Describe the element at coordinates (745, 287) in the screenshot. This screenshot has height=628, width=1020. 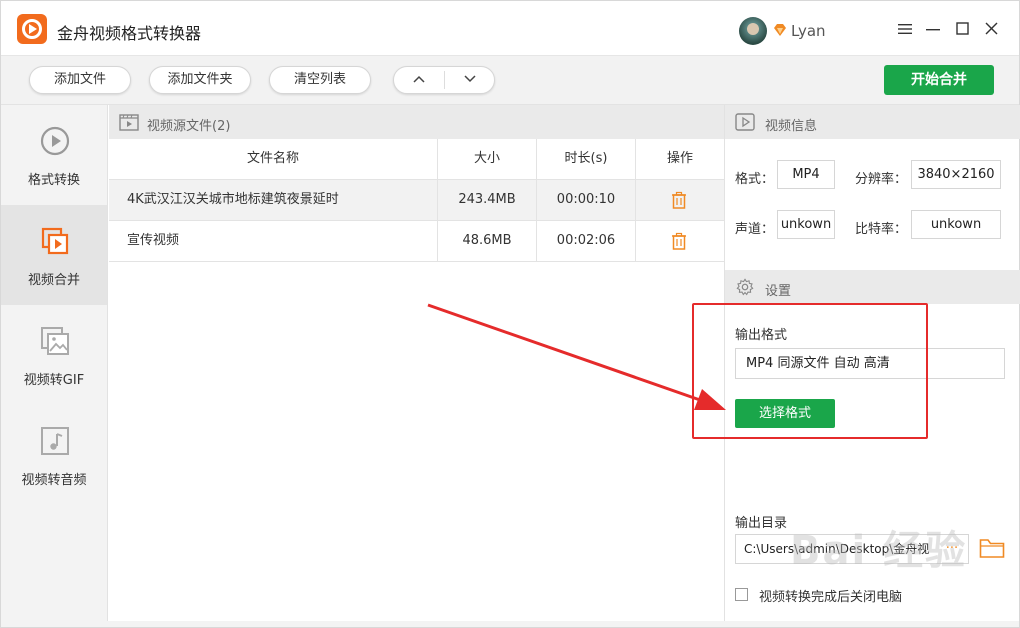
I see `gear-icon` at that location.